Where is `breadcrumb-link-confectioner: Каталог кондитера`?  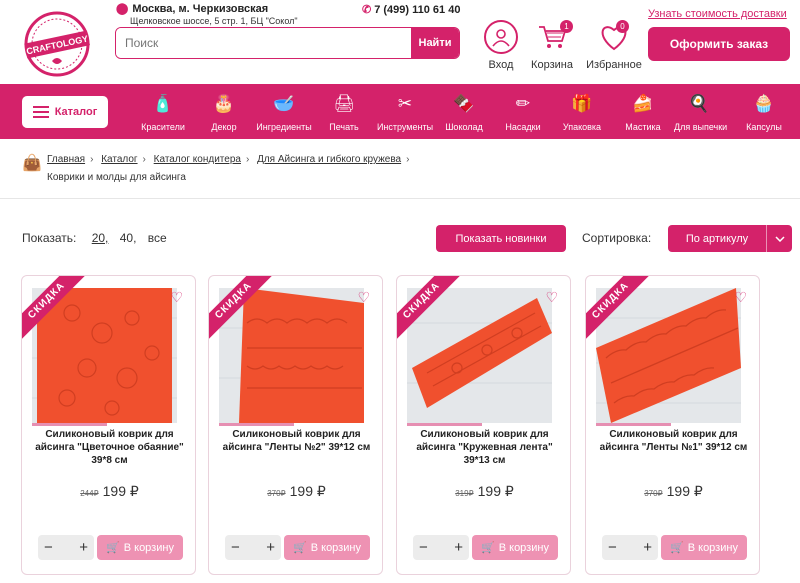
breadcrumb-link-confectioner: Каталог кондитера is located at coordinates (197, 159).